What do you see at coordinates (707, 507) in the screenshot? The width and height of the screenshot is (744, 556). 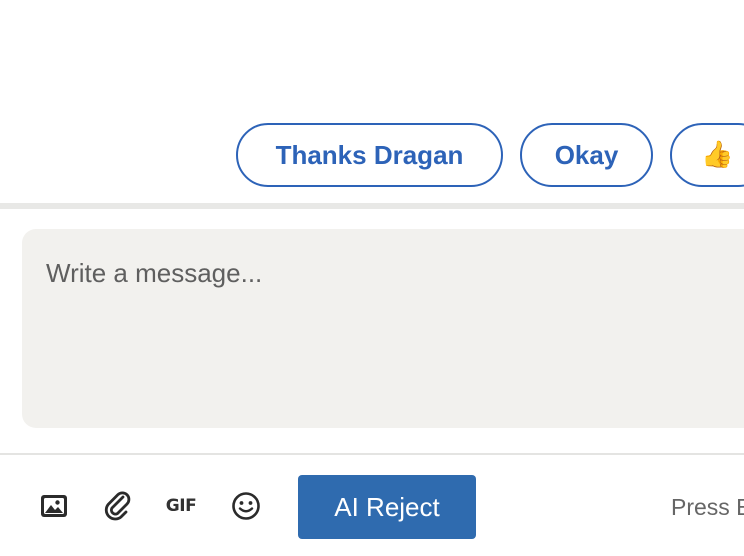 I see `keyboard-hint: Press E` at bounding box center [707, 507].